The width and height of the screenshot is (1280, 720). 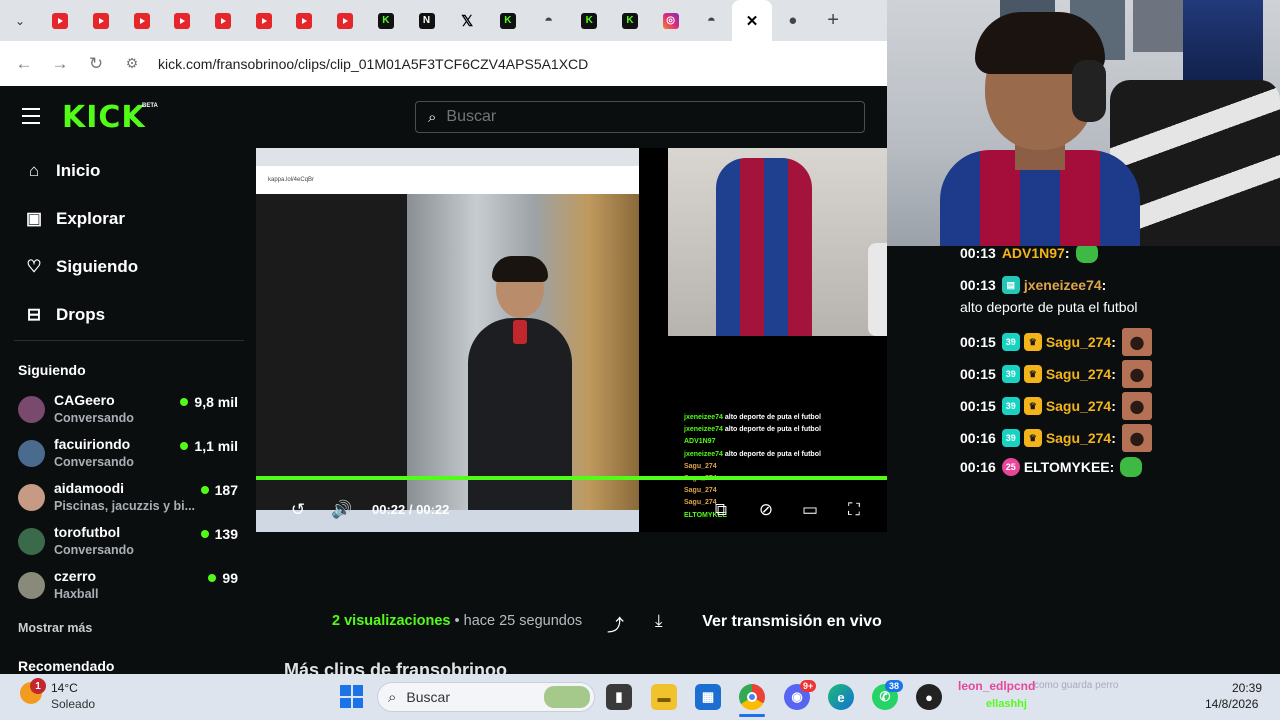 What do you see at coordinates (342, 510) in the screenshot?
I see `volume-icon: 🔊` at bounding box center [342, 510].